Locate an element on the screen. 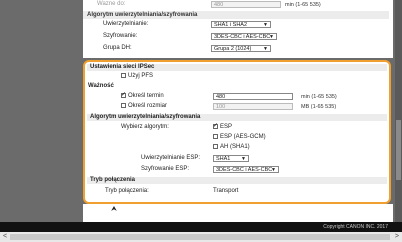 This screenshot has height=242, width=402. scroll-right-arrow-icon: > is located at coordinates (397, 237).